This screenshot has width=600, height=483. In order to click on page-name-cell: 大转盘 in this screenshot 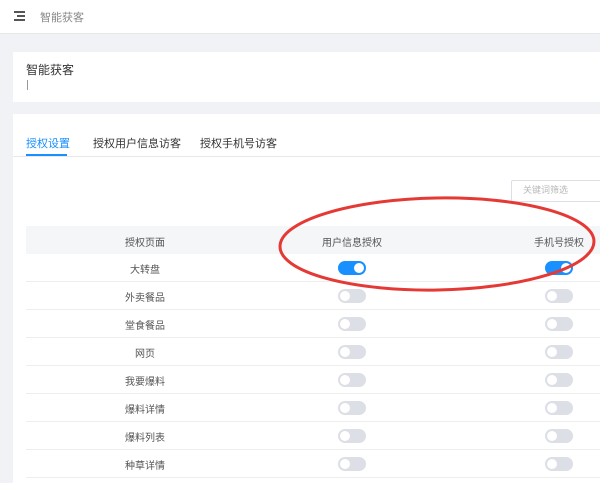, I will do `click(145, 270)`.